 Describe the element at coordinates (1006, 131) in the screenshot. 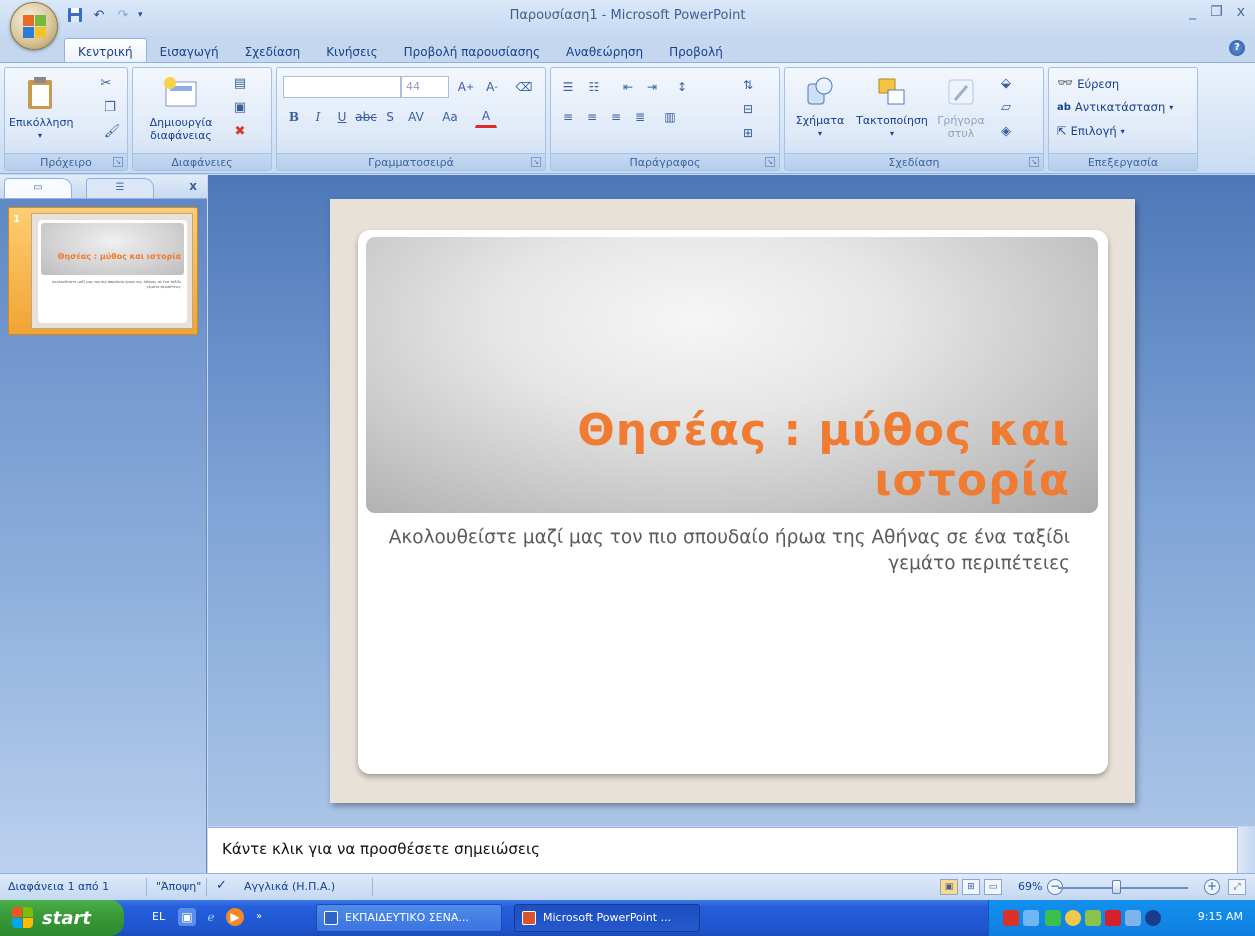

I see `shape-effects-icon: ◈` at that location.